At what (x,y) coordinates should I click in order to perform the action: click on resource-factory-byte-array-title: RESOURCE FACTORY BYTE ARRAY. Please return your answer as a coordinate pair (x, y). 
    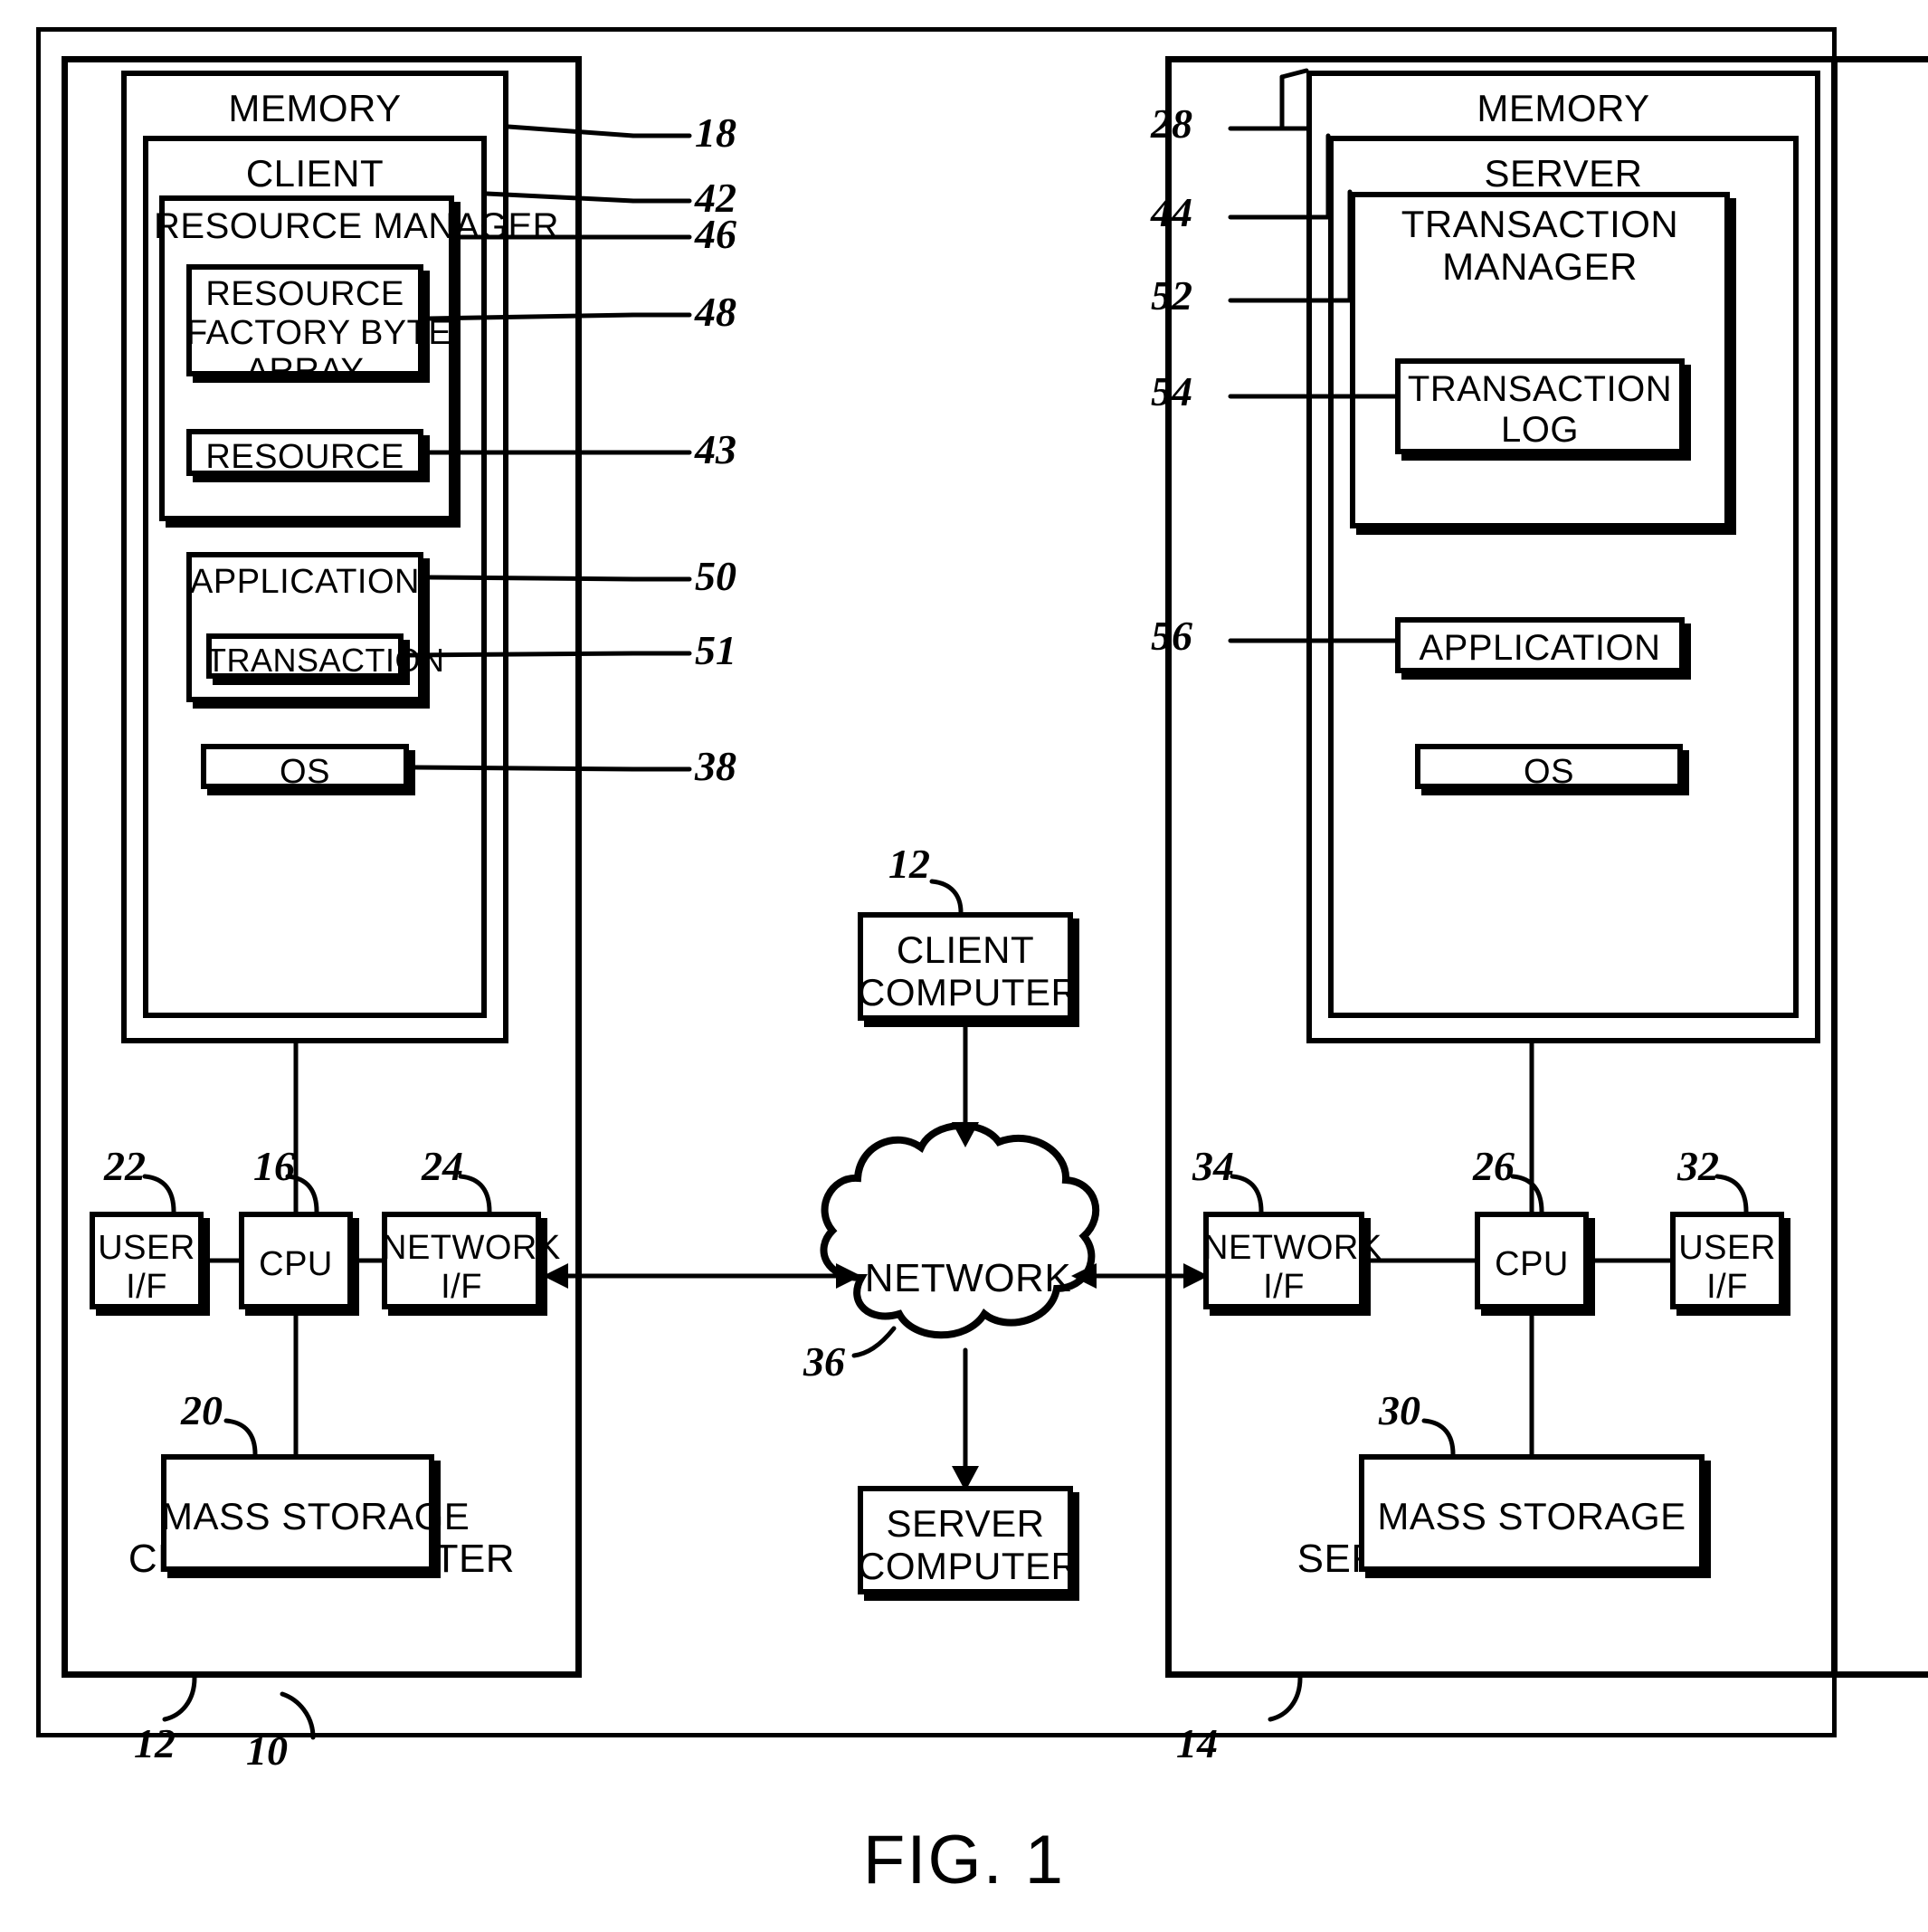
    Looking at the image, I should click on (319, 333).